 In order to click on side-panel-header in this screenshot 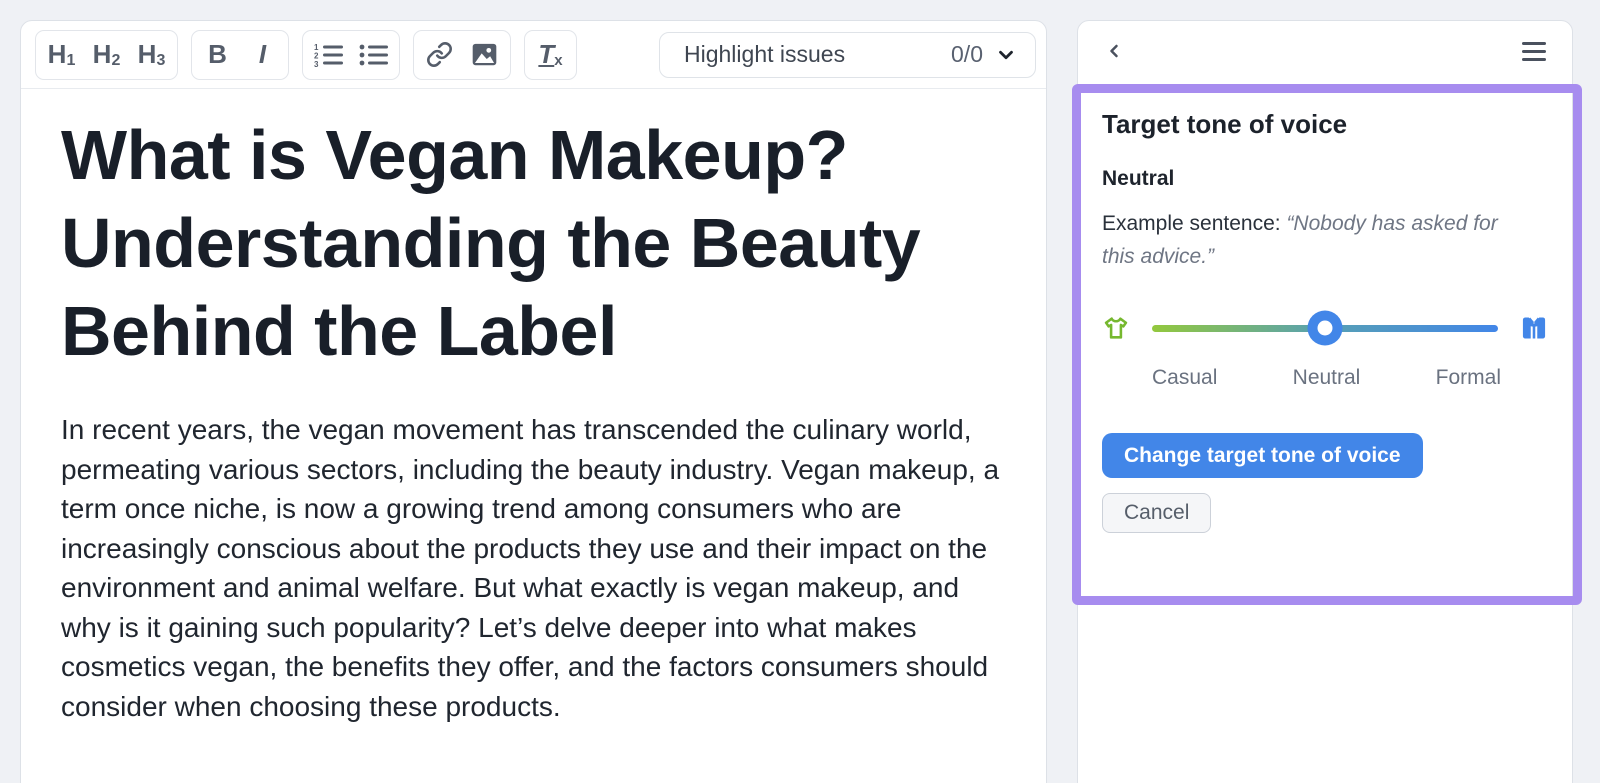, I will do `click(1325, 51)`.